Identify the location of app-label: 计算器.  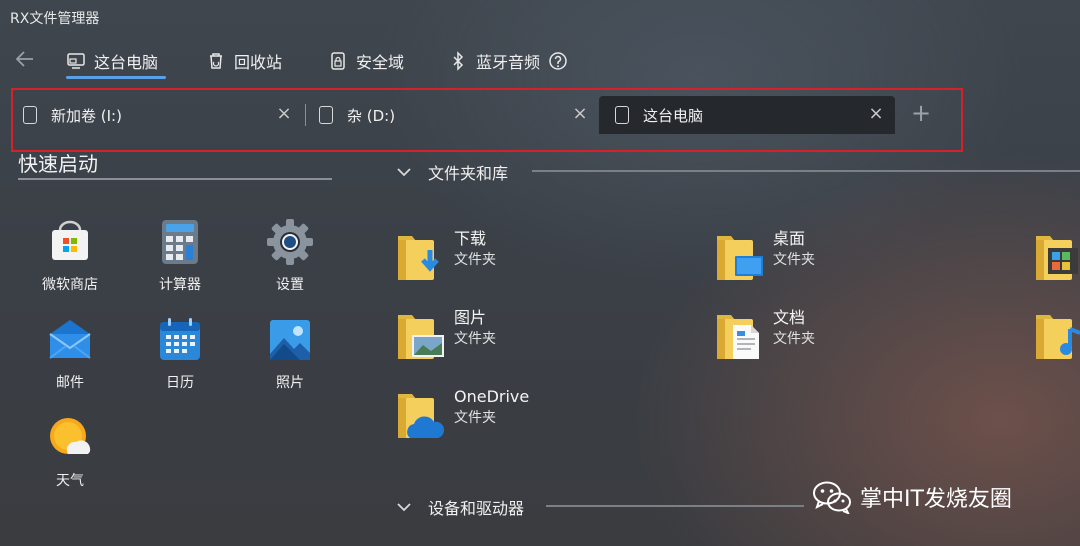
(180, 285).